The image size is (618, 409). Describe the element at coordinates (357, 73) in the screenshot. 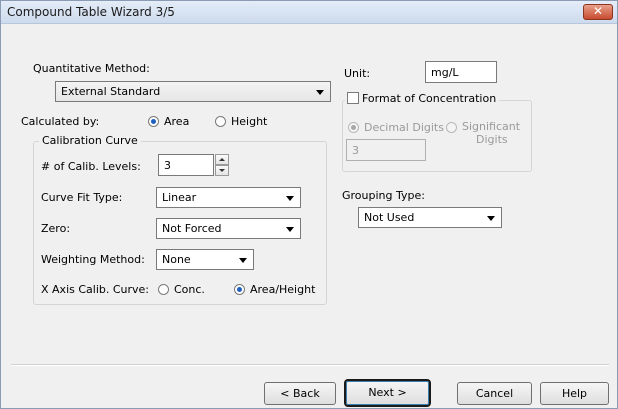

I see `unit-label: Unit:` at that location.